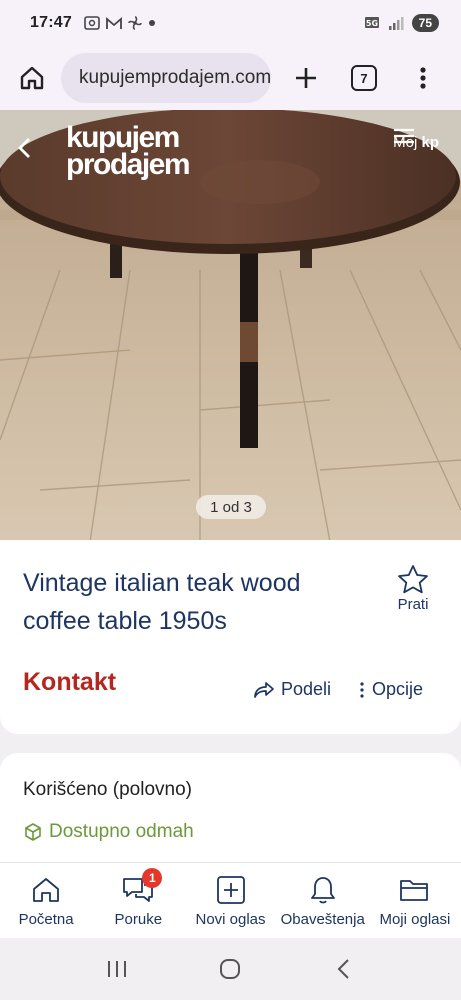 The height and width of the screenshot is (1000, 461). I want to click on bottom-navigation: Početna 1 Poruke Novi oglas Obaveštenja, so click(230, 900).